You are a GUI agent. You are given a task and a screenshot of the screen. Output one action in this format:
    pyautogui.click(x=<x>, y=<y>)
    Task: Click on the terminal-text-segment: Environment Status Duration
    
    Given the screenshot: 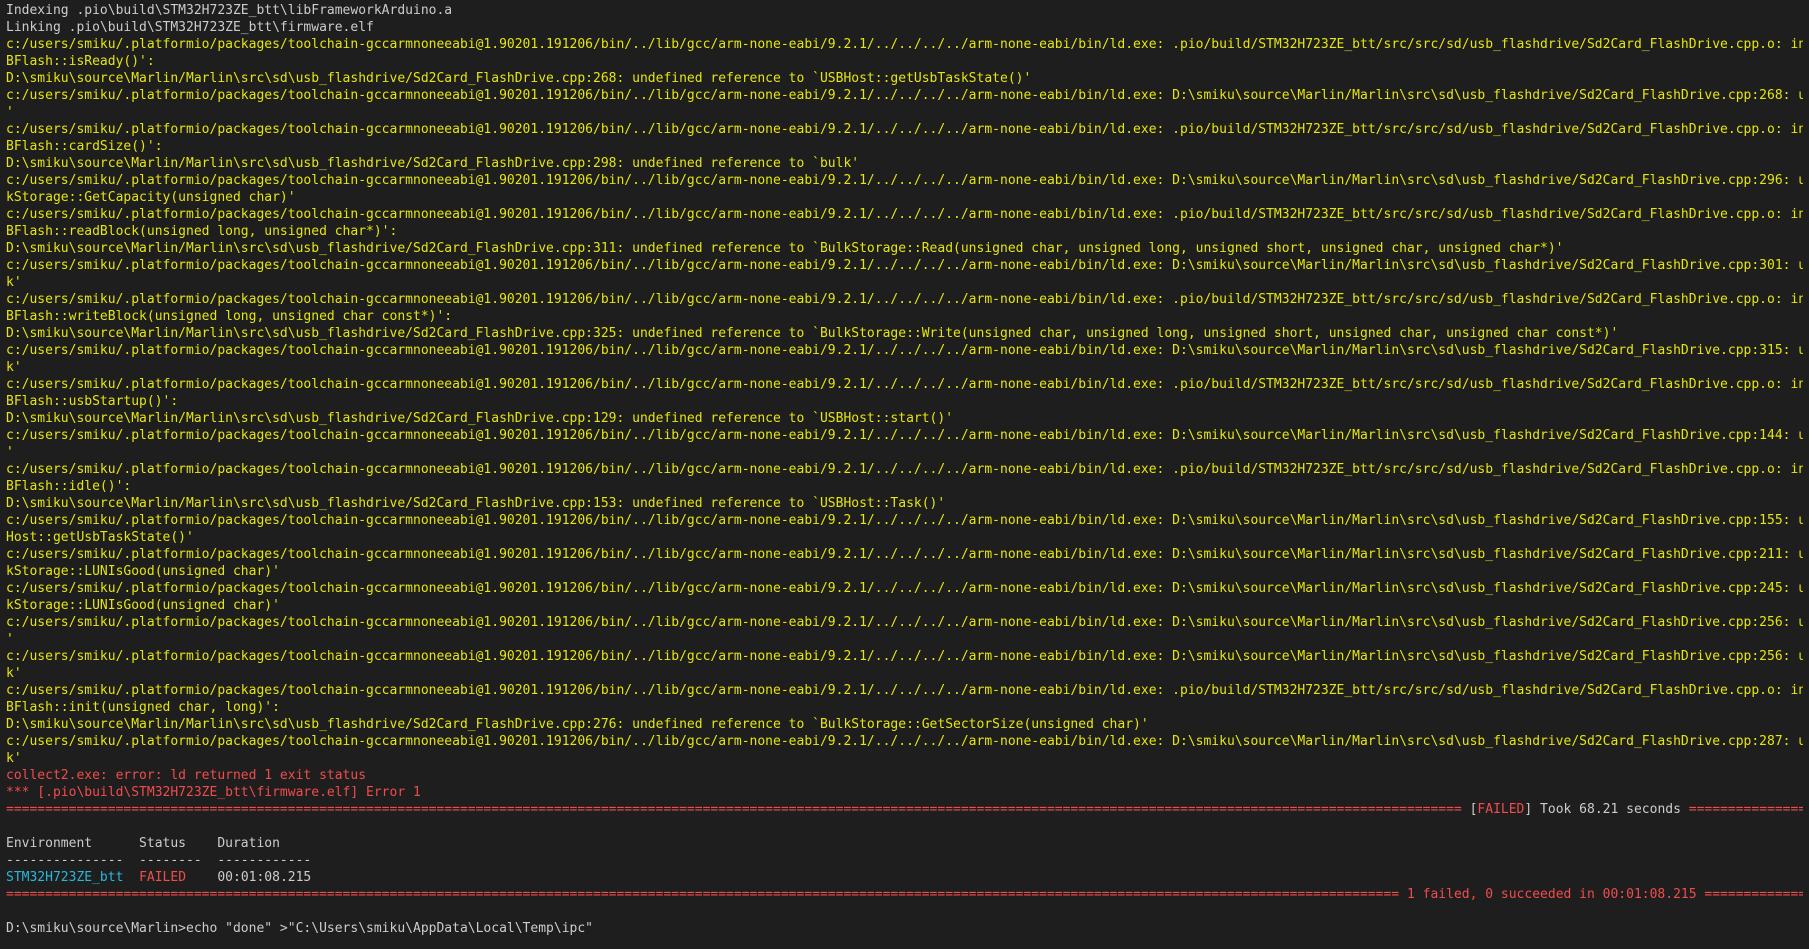 What is the action you would take?
    pyautogui.click(x=143, y=843)
    